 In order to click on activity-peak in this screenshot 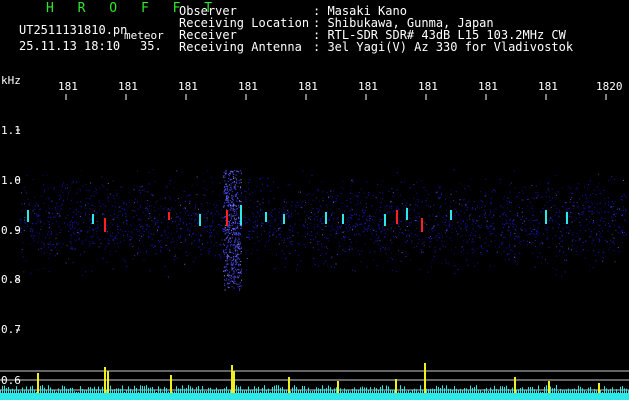, I will do `click(108, 382)`.